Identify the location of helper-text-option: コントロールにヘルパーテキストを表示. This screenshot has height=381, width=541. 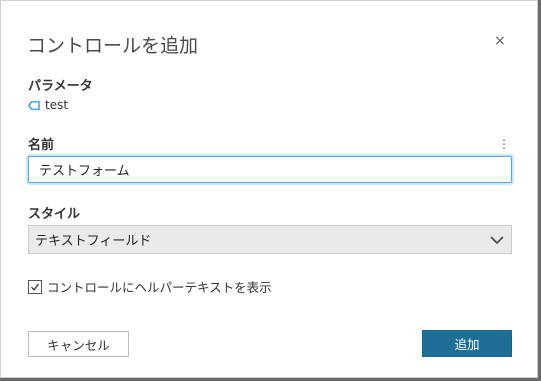
(150, 286).